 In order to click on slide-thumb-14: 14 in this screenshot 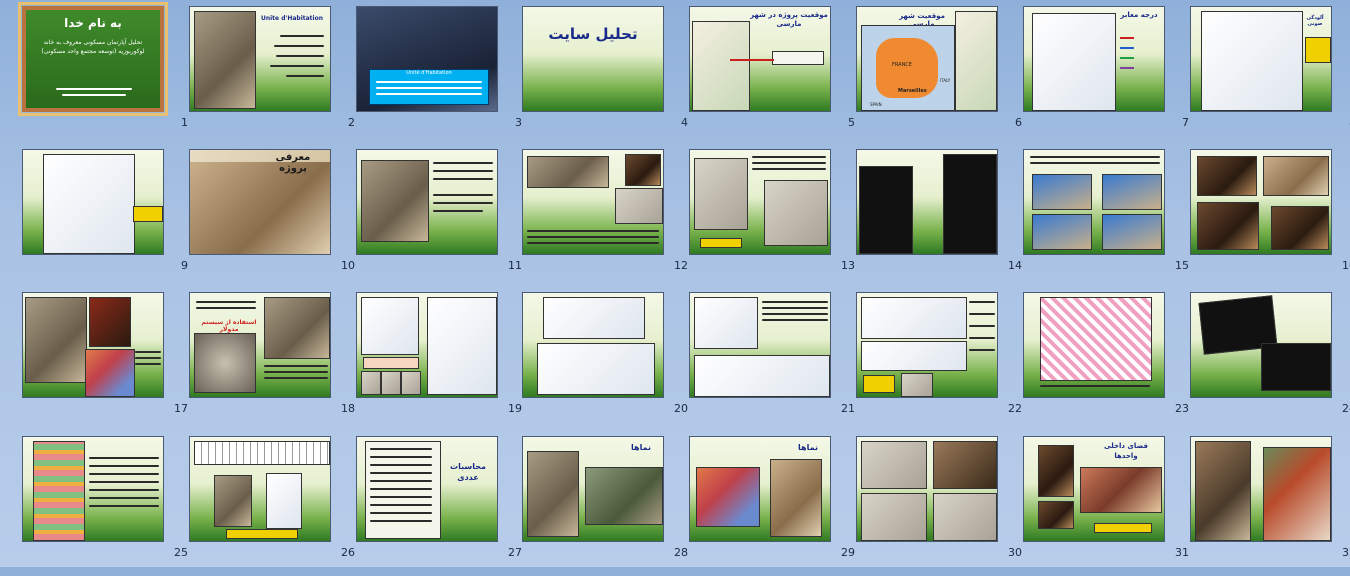, I will do `click(939, 219)`.